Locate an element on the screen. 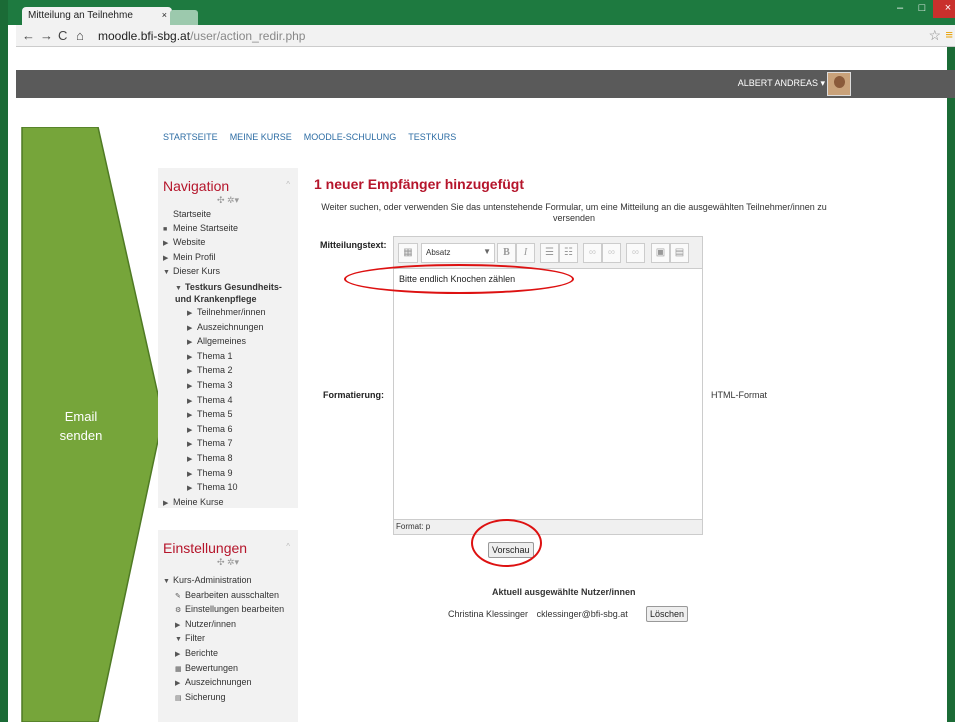 The width and height of the screenshot is (955, 722). paragraph-select: Absatz ▼ is located at coordinates (458, 253).